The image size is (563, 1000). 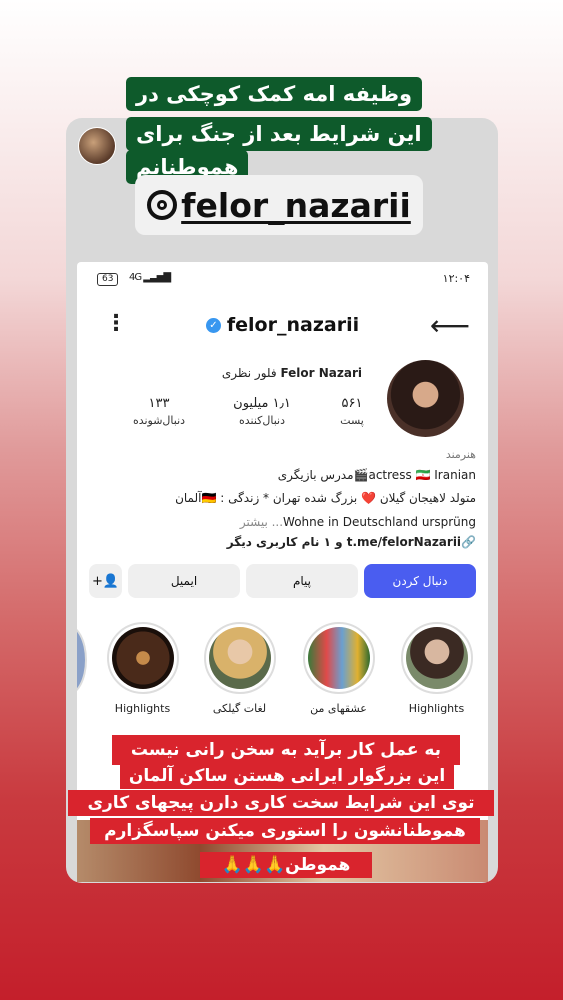 I want to click on caption-bottom-line-1: به عمل کار برآید به سخن رانی نیست, so click(x=286, y=750).